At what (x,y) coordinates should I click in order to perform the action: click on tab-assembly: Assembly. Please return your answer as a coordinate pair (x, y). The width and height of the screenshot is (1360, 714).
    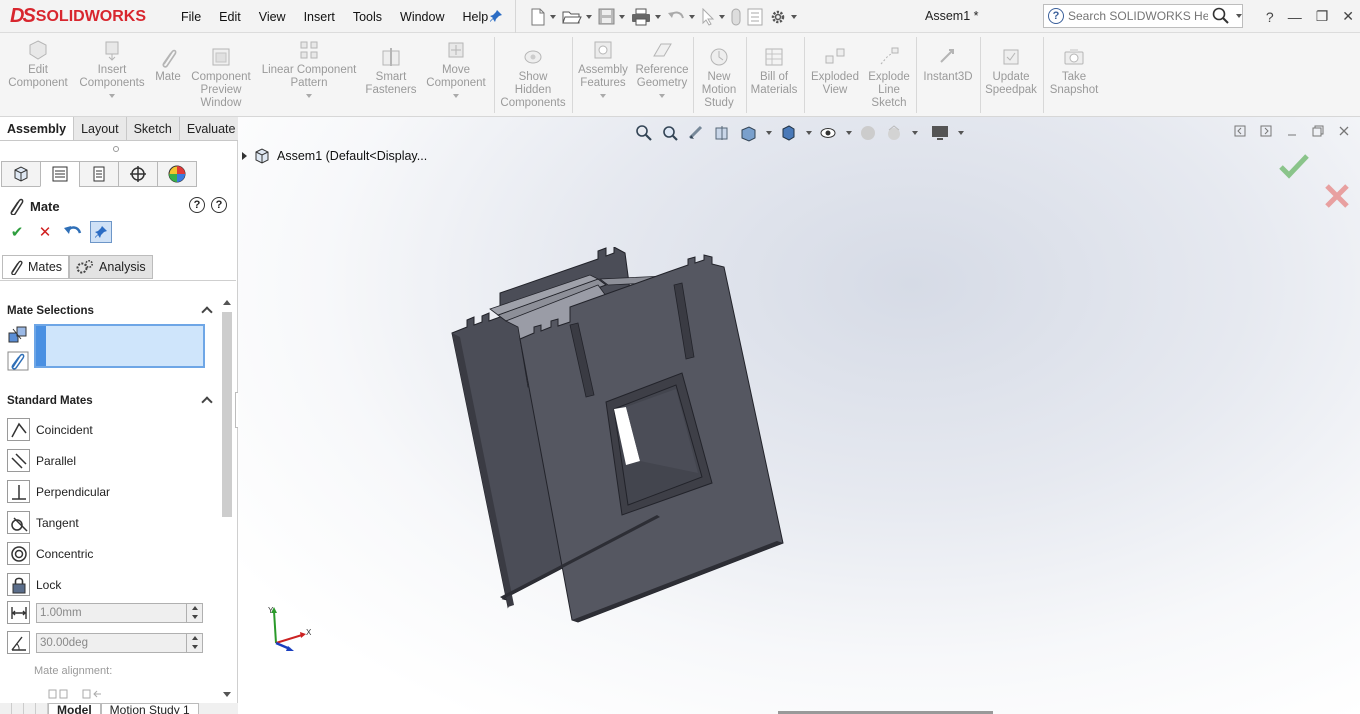
    Looking at the image, I should click on (37, 128).